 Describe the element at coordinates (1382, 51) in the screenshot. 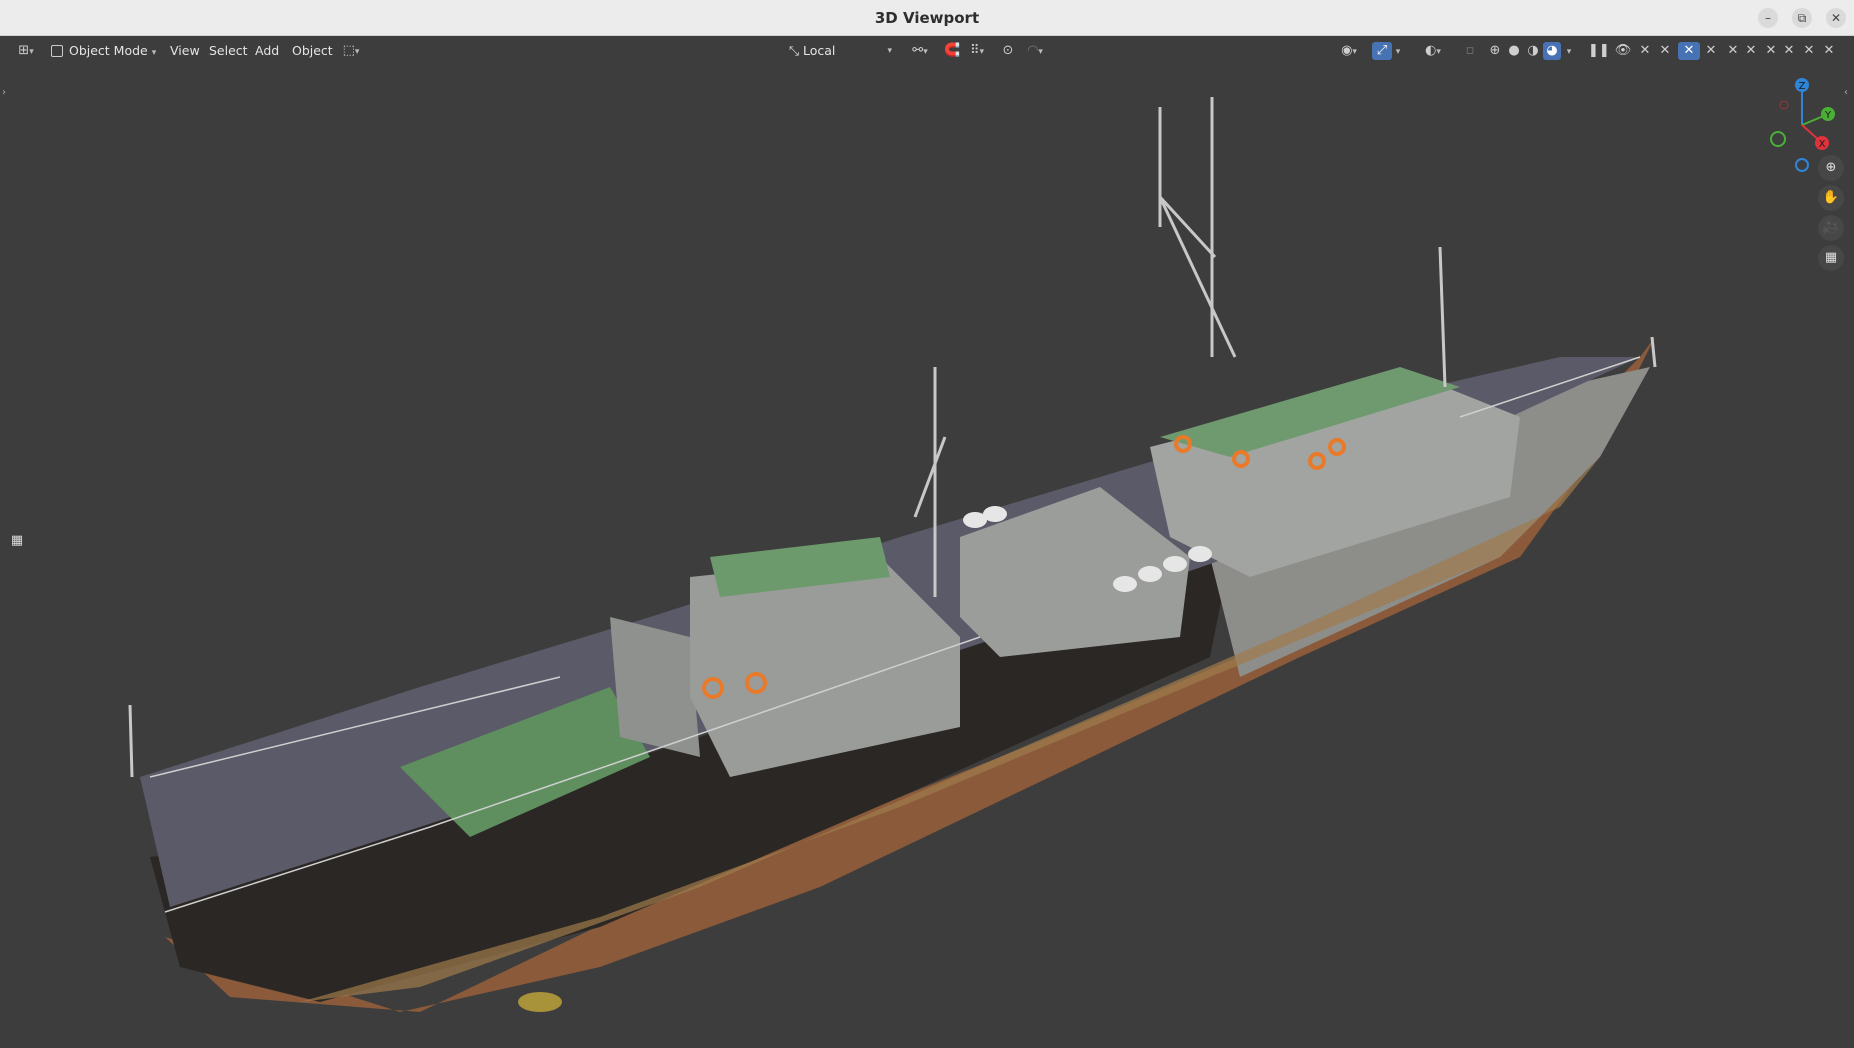

I see `gizmo-toggle-icon: ⤢` at that location.